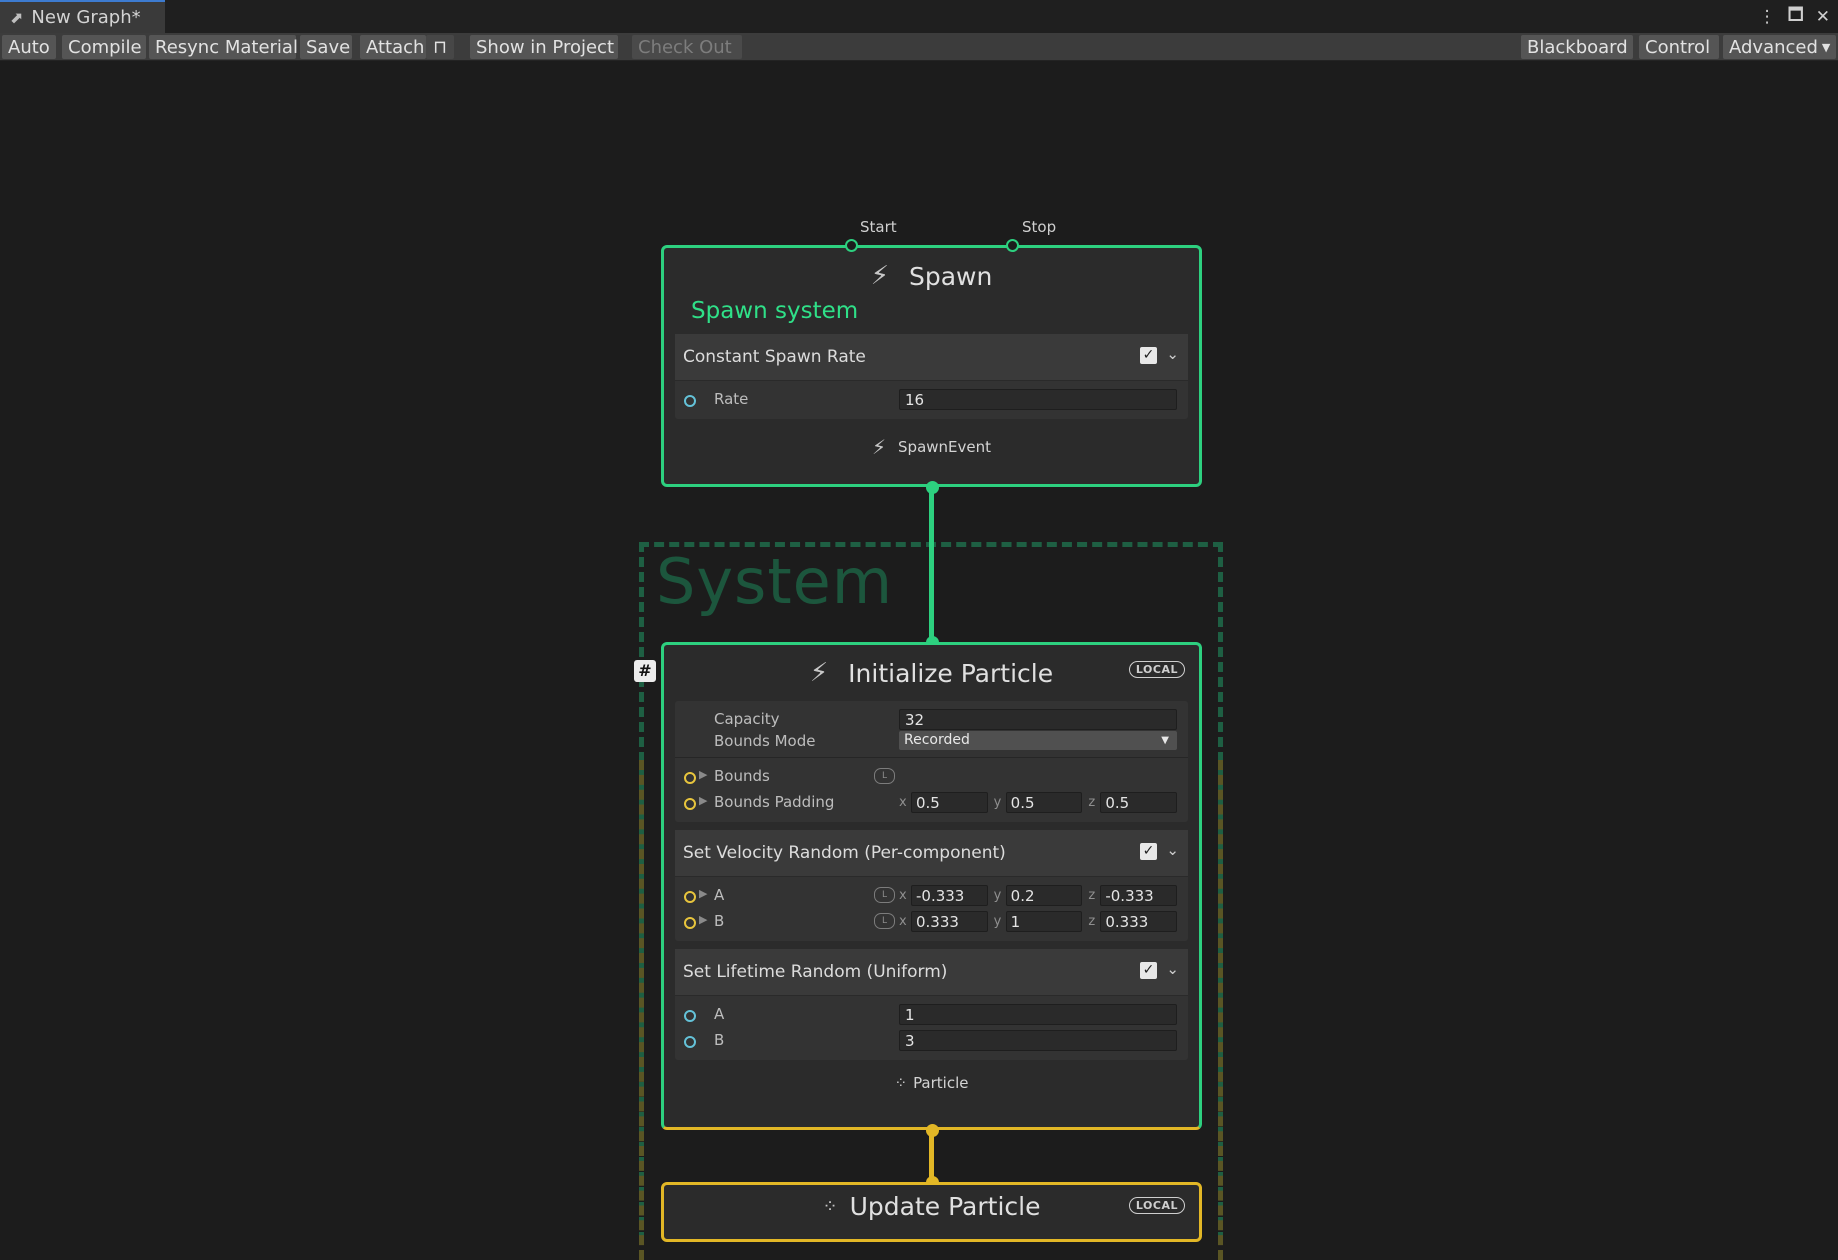  What do you see at coordinates (645, 671) in the screenshot?
I see `system-hash-icon: #` at bounding box center [645, 671].